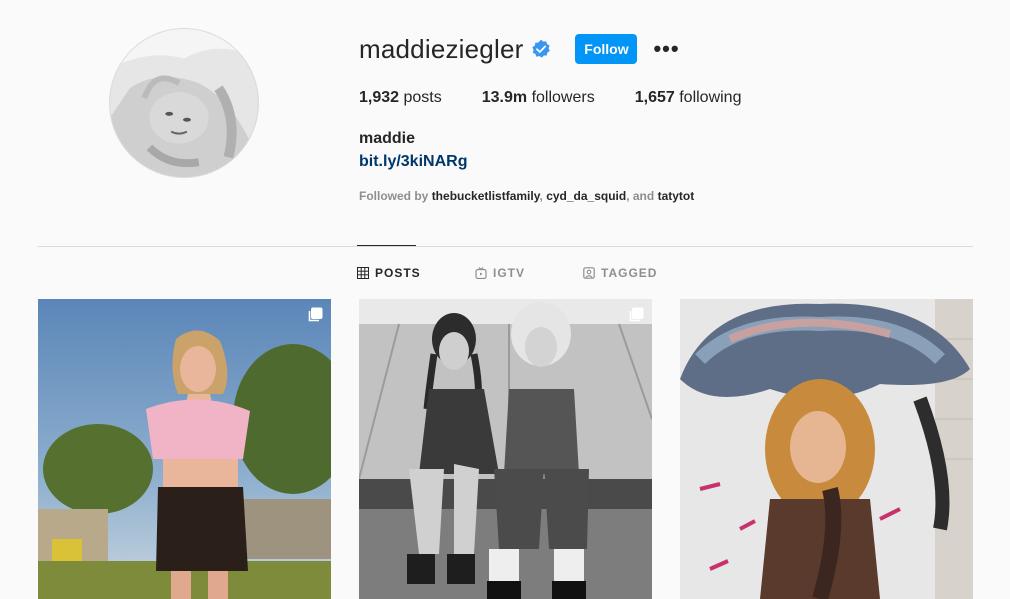  What do you see at coordinates (509, 273) in the screenshot?
I see `tab-label: IGTV` at bounding box center [509, 273].